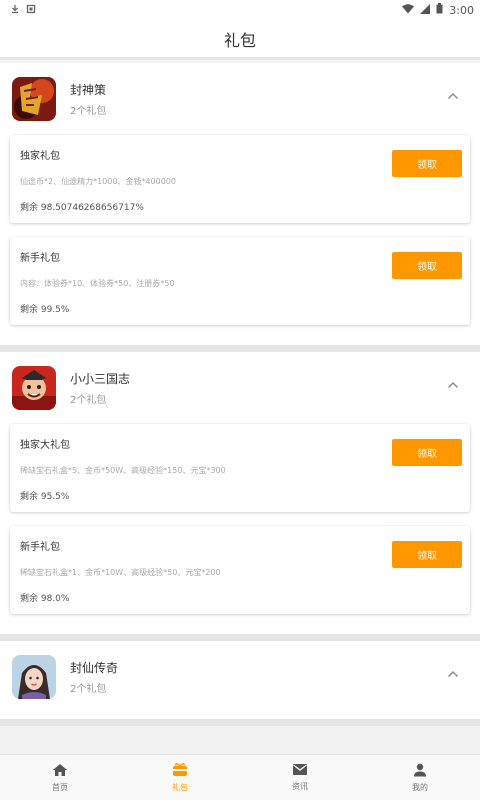  Describe the element at coordinates (120, 572) in the screenshot. I see `gift-description: 稀缺宝石礼盒*1、金币*10W、高级经验*50、元宝*200` at that location.